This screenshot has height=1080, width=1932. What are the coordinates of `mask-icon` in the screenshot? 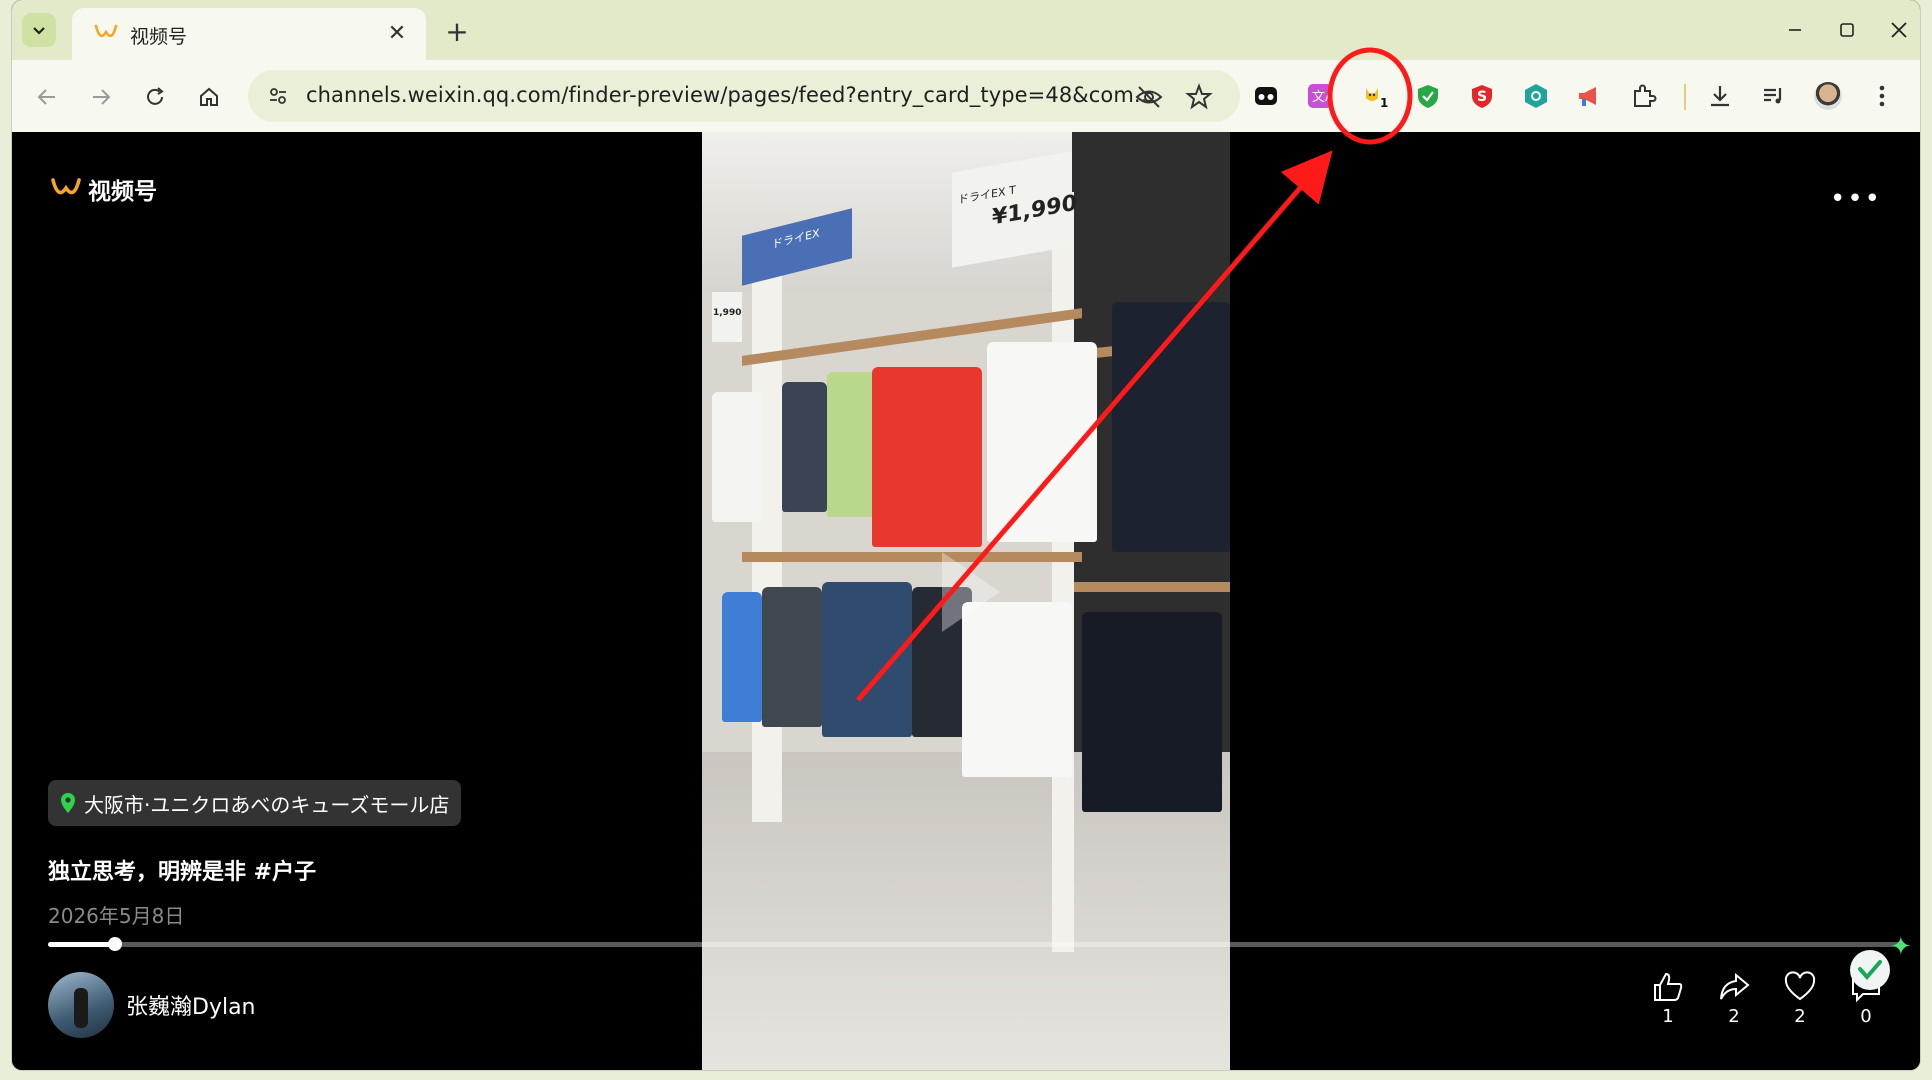 It's located at (1266, 96).